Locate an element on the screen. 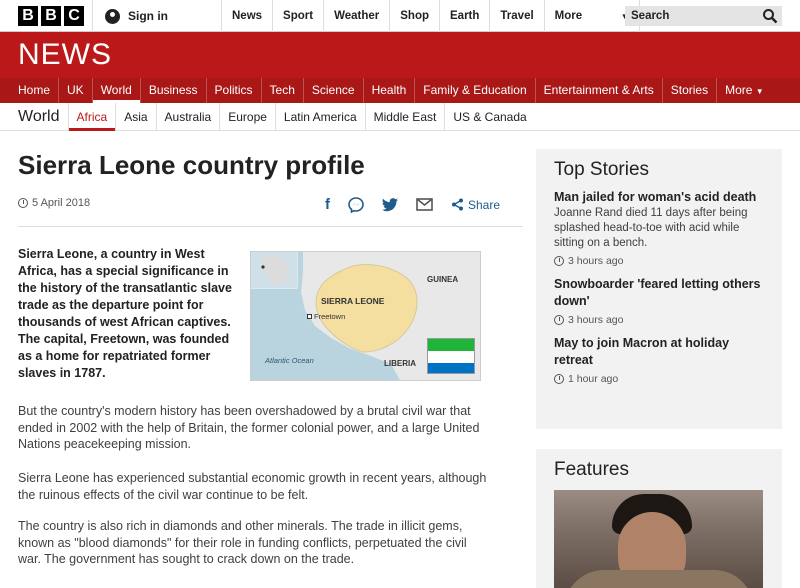 The width and height of the screenshot is (800, 588). mainnav-more-label: More is located at coordinates (739, 90).